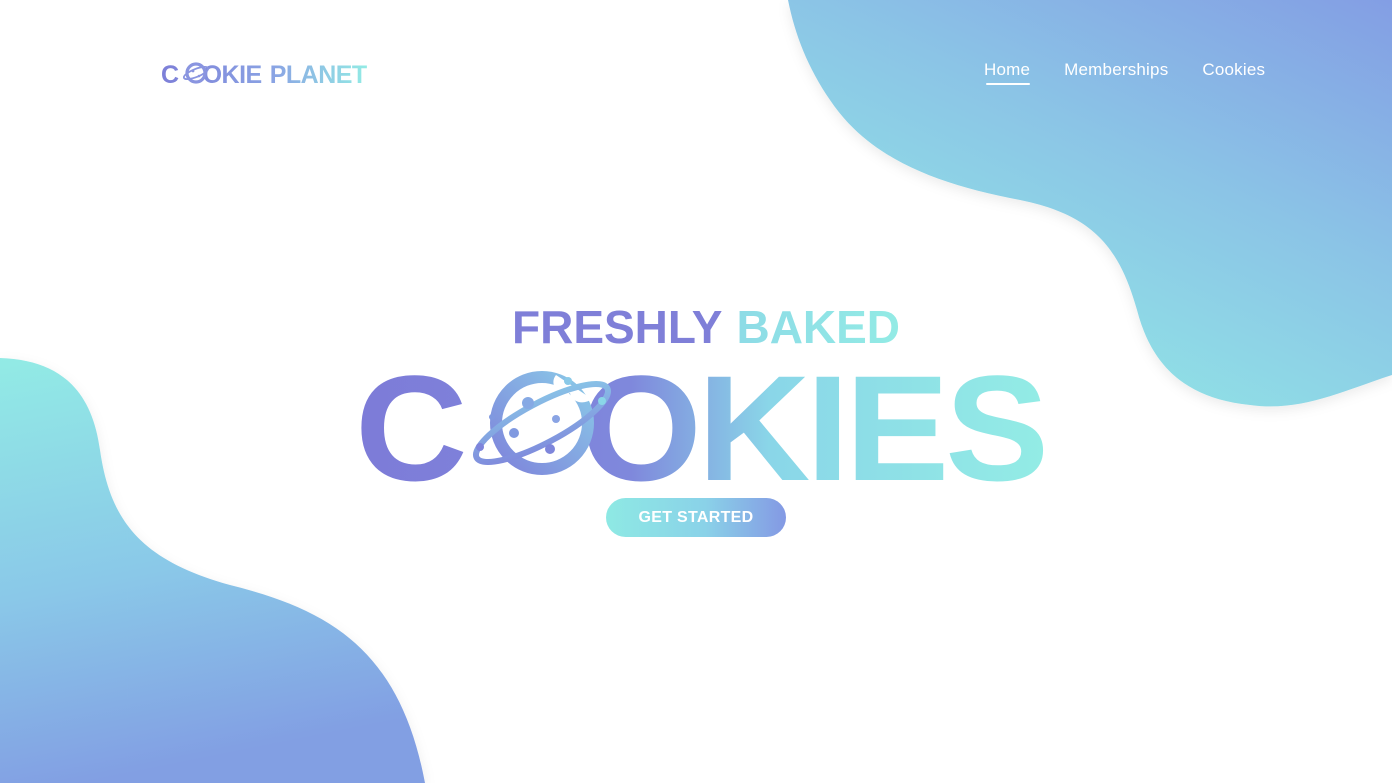 The height and width of the screenshot is (783, 1392). I want to click on brand-name-part2: PLANET, so click(318, 75).